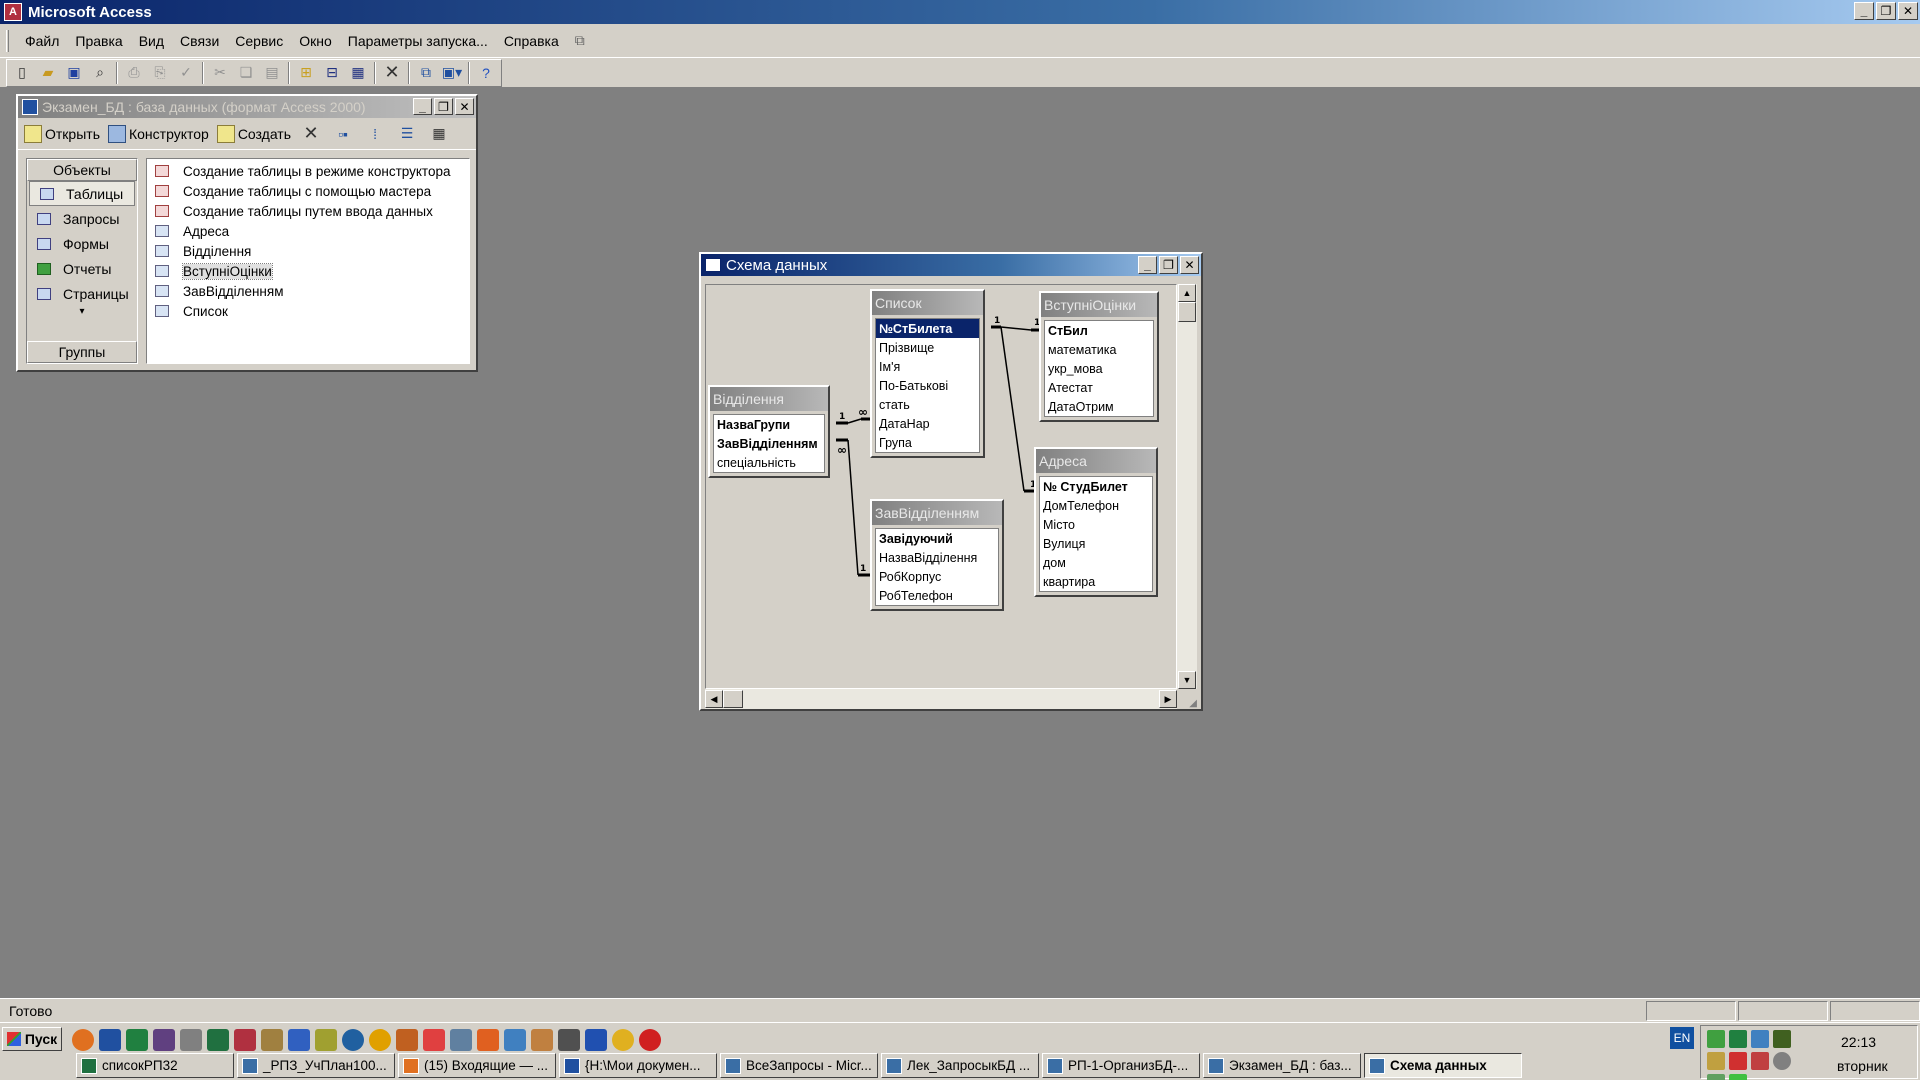 The image size is (1920, 1080). I want to click on object-queries: Запросы, so click(82, 218).